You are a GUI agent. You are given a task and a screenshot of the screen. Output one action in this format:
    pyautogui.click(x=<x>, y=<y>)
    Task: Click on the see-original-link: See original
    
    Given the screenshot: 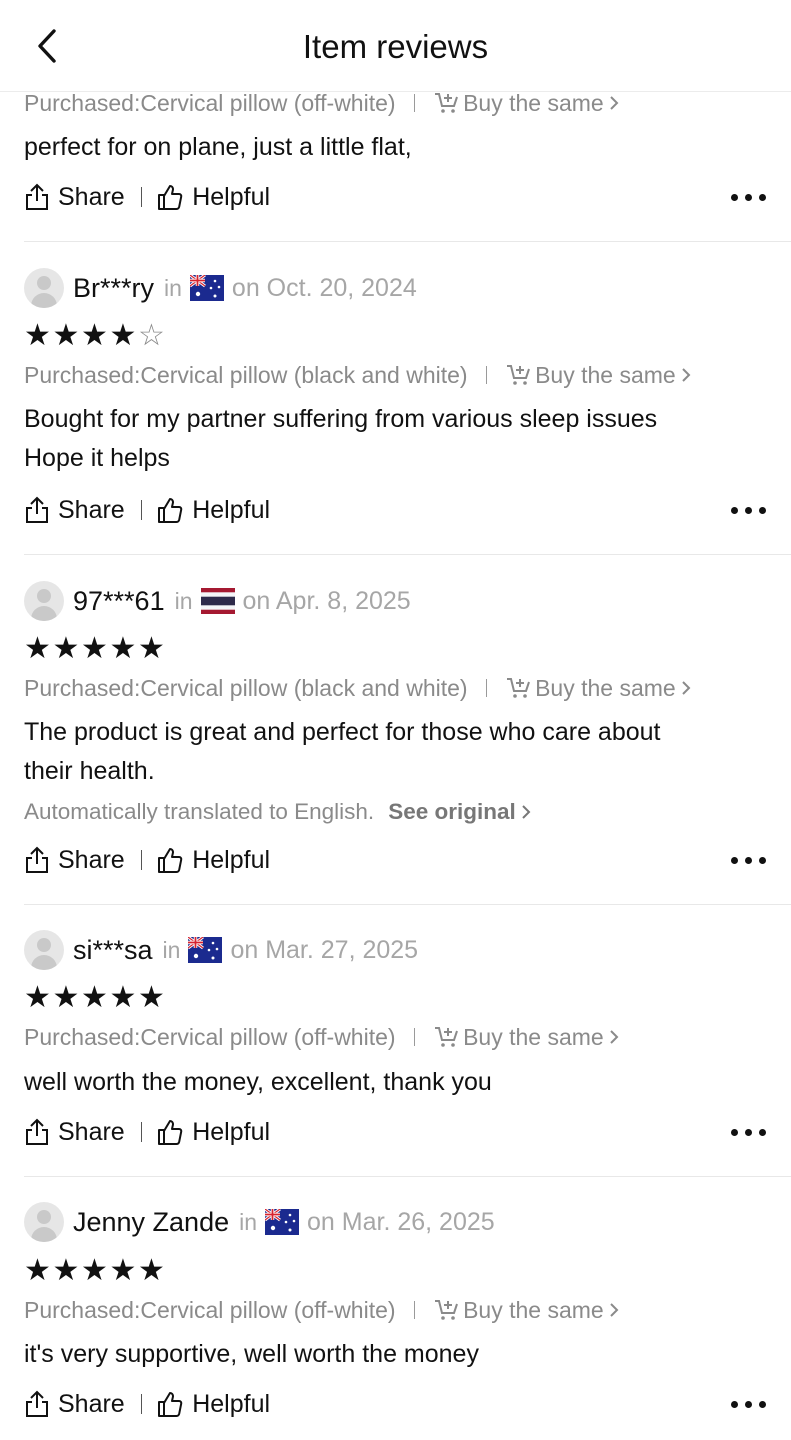 What is the action you would take?
    pyautogui.click(x=459, y=812)
    